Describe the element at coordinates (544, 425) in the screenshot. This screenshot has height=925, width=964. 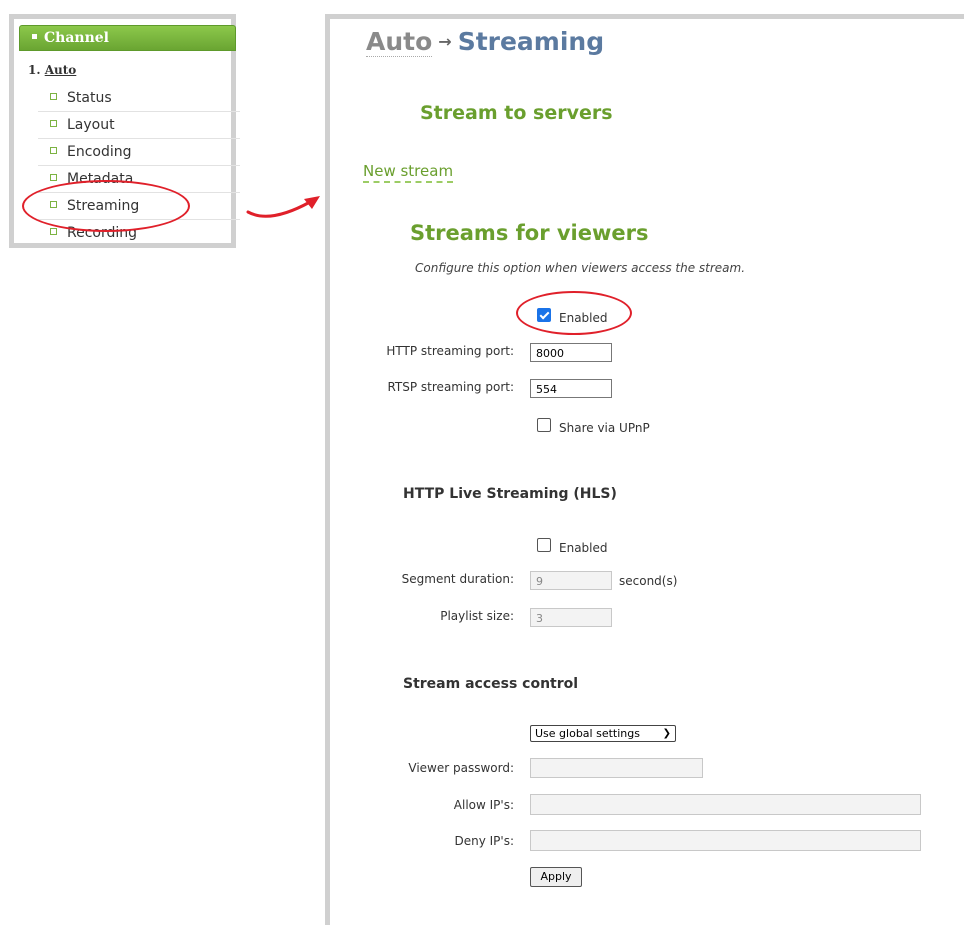
I see `upnp-checkbox` at that location.